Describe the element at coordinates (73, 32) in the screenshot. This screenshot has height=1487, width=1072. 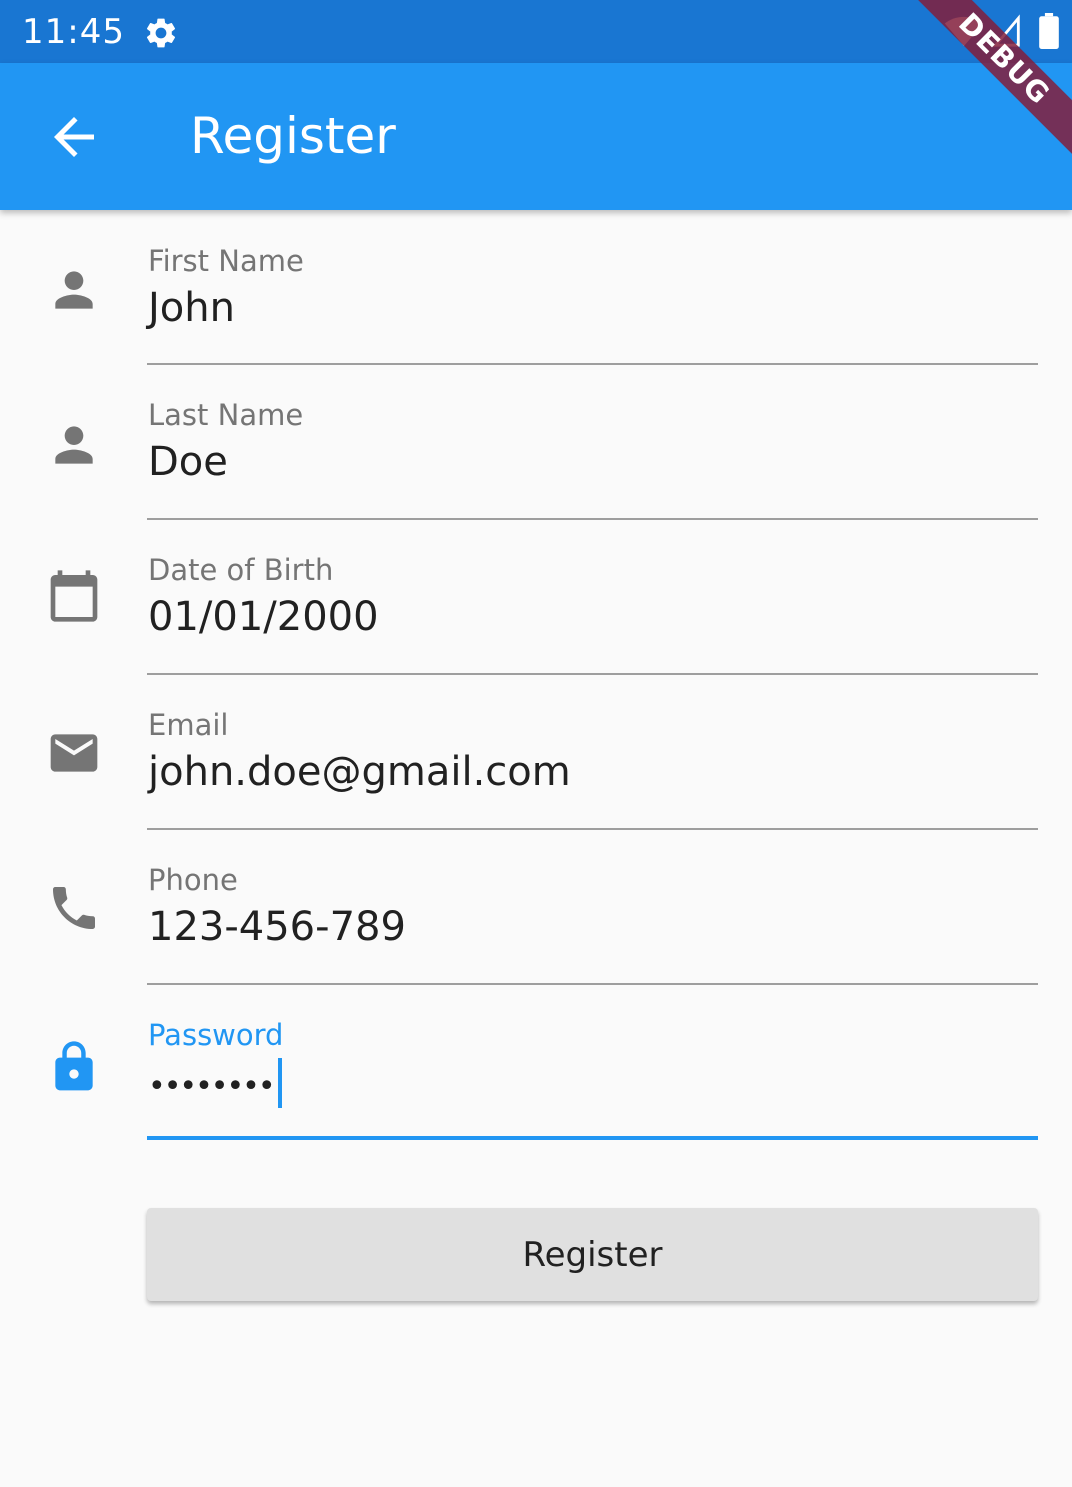
I see `status-time: 11:45` at that location.